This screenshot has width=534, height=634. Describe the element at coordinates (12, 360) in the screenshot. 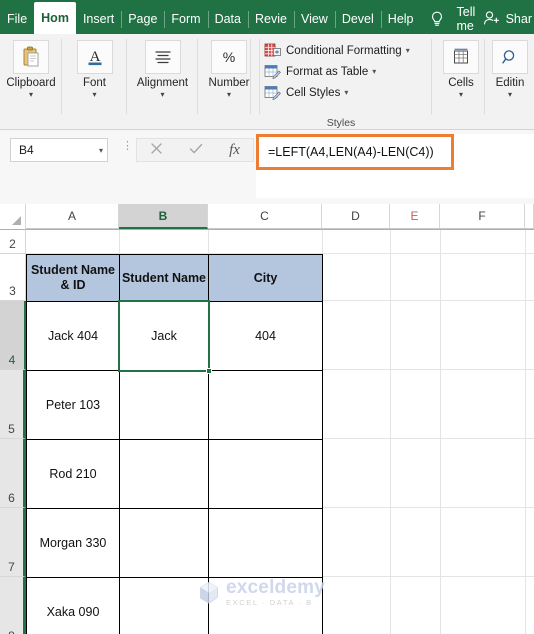

I see `row-header-4-label: 4` at that location.